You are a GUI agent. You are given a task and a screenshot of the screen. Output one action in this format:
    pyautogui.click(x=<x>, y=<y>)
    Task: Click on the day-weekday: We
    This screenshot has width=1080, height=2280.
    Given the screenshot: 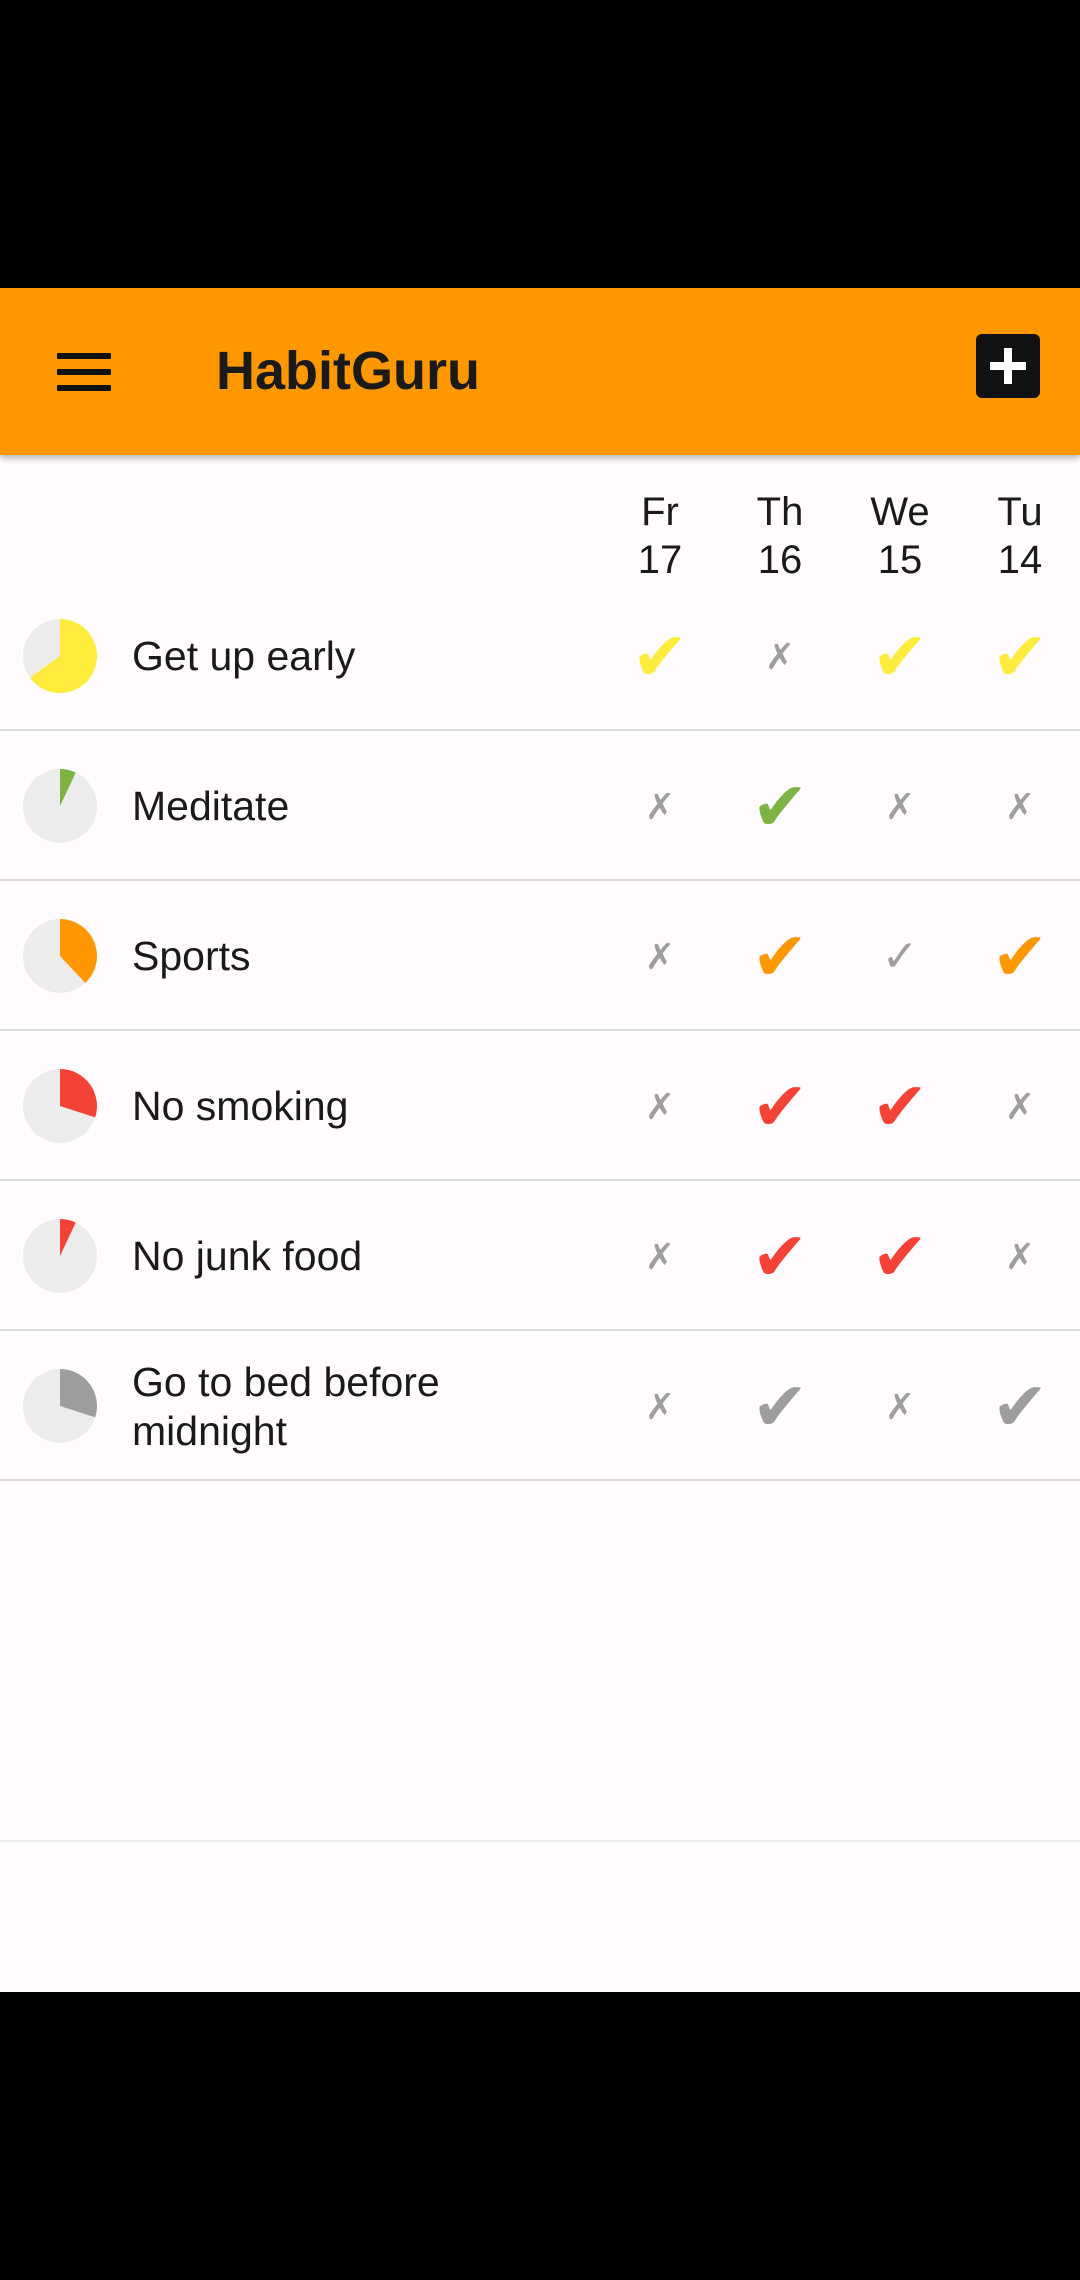 What is the action you would take?
    pyautogui.click(x=900, y=512)
    